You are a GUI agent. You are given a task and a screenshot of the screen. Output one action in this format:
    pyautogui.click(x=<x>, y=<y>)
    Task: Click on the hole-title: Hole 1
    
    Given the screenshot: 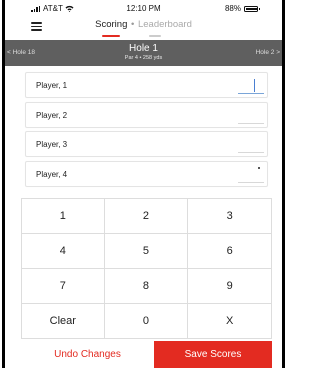 What is the action you would take?
    pyautogui.click(x=143, y=48)
    